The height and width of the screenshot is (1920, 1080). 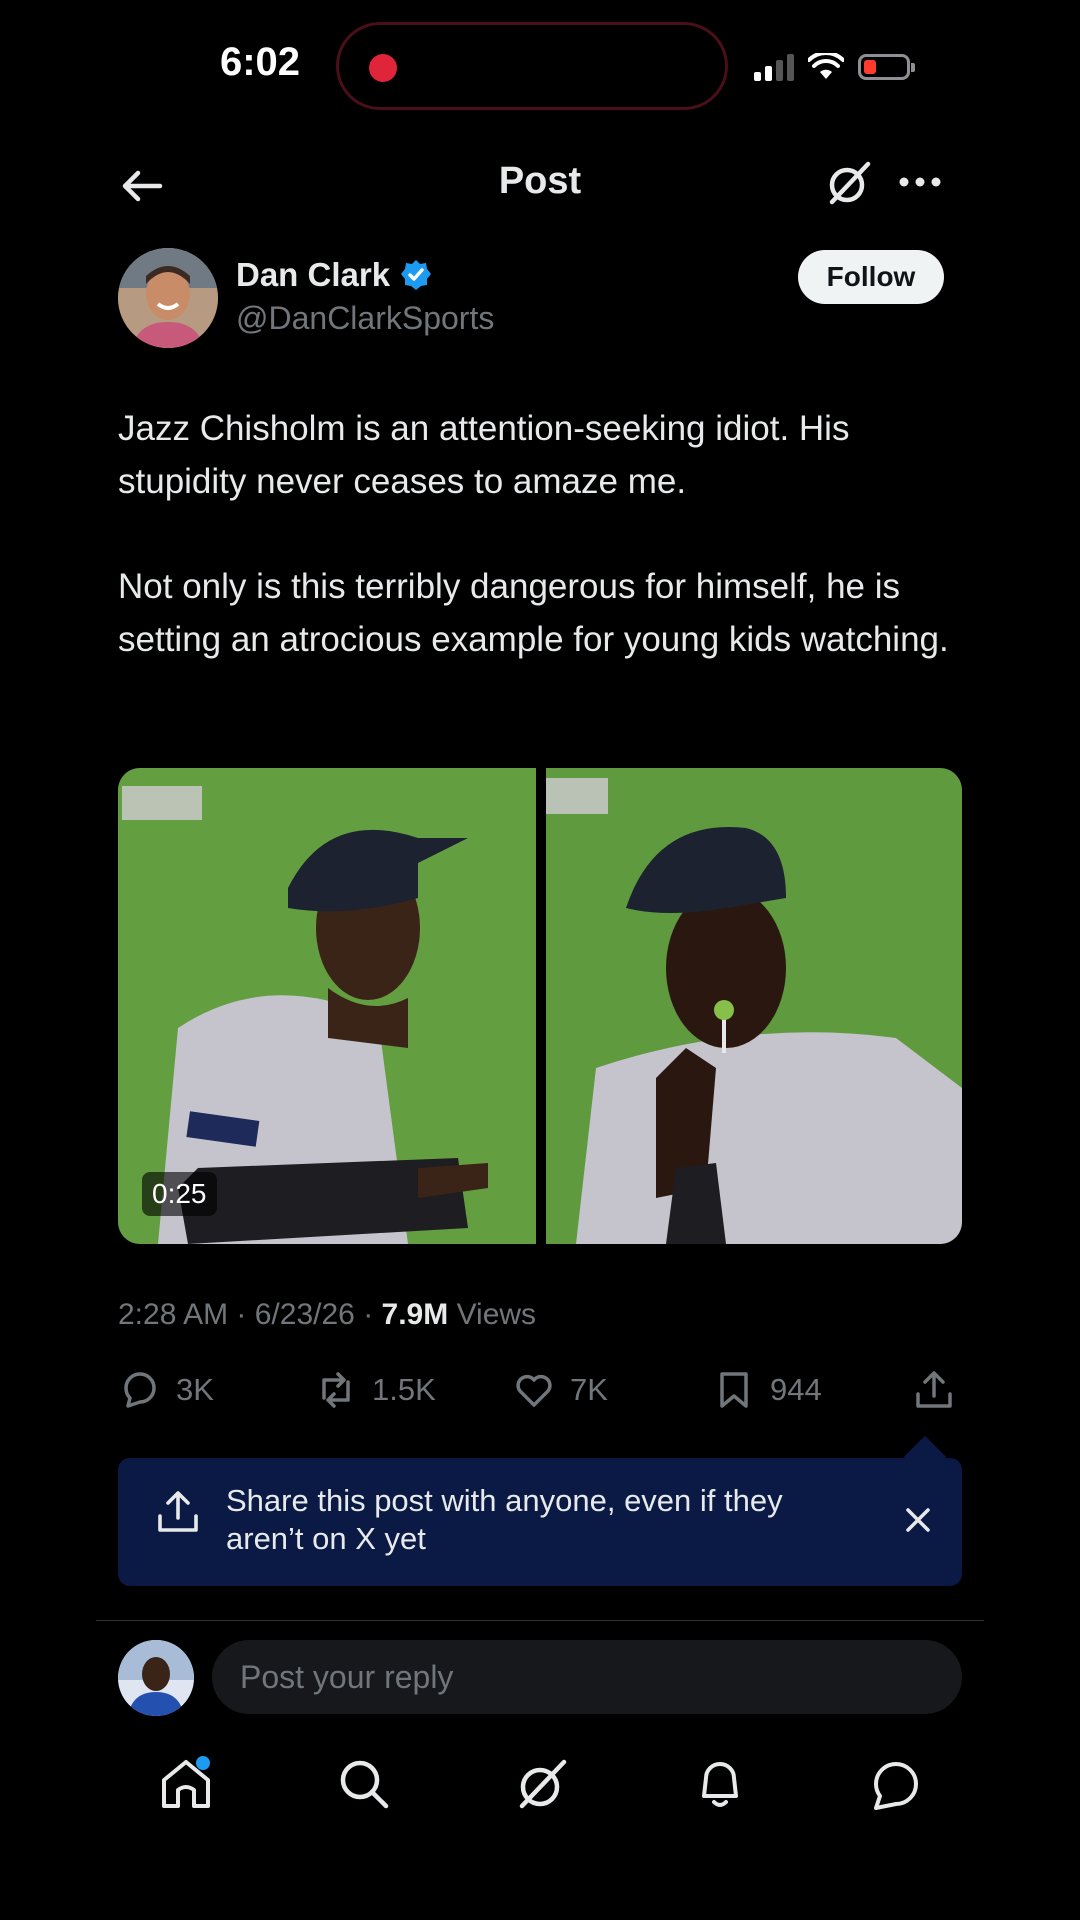 I want to click on status-bar: 6:02, so click(x=540, y=65).